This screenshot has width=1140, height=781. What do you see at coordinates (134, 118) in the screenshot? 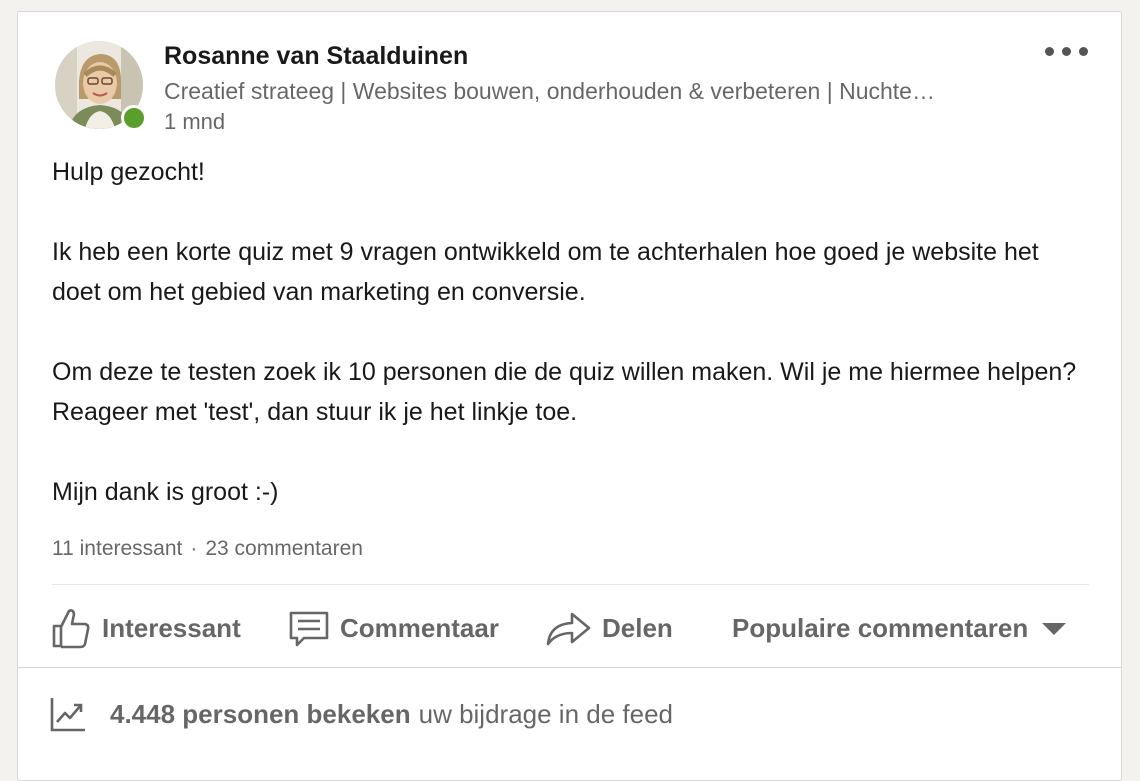
I see `online-status-indicator` at bounding box center [134, 118].